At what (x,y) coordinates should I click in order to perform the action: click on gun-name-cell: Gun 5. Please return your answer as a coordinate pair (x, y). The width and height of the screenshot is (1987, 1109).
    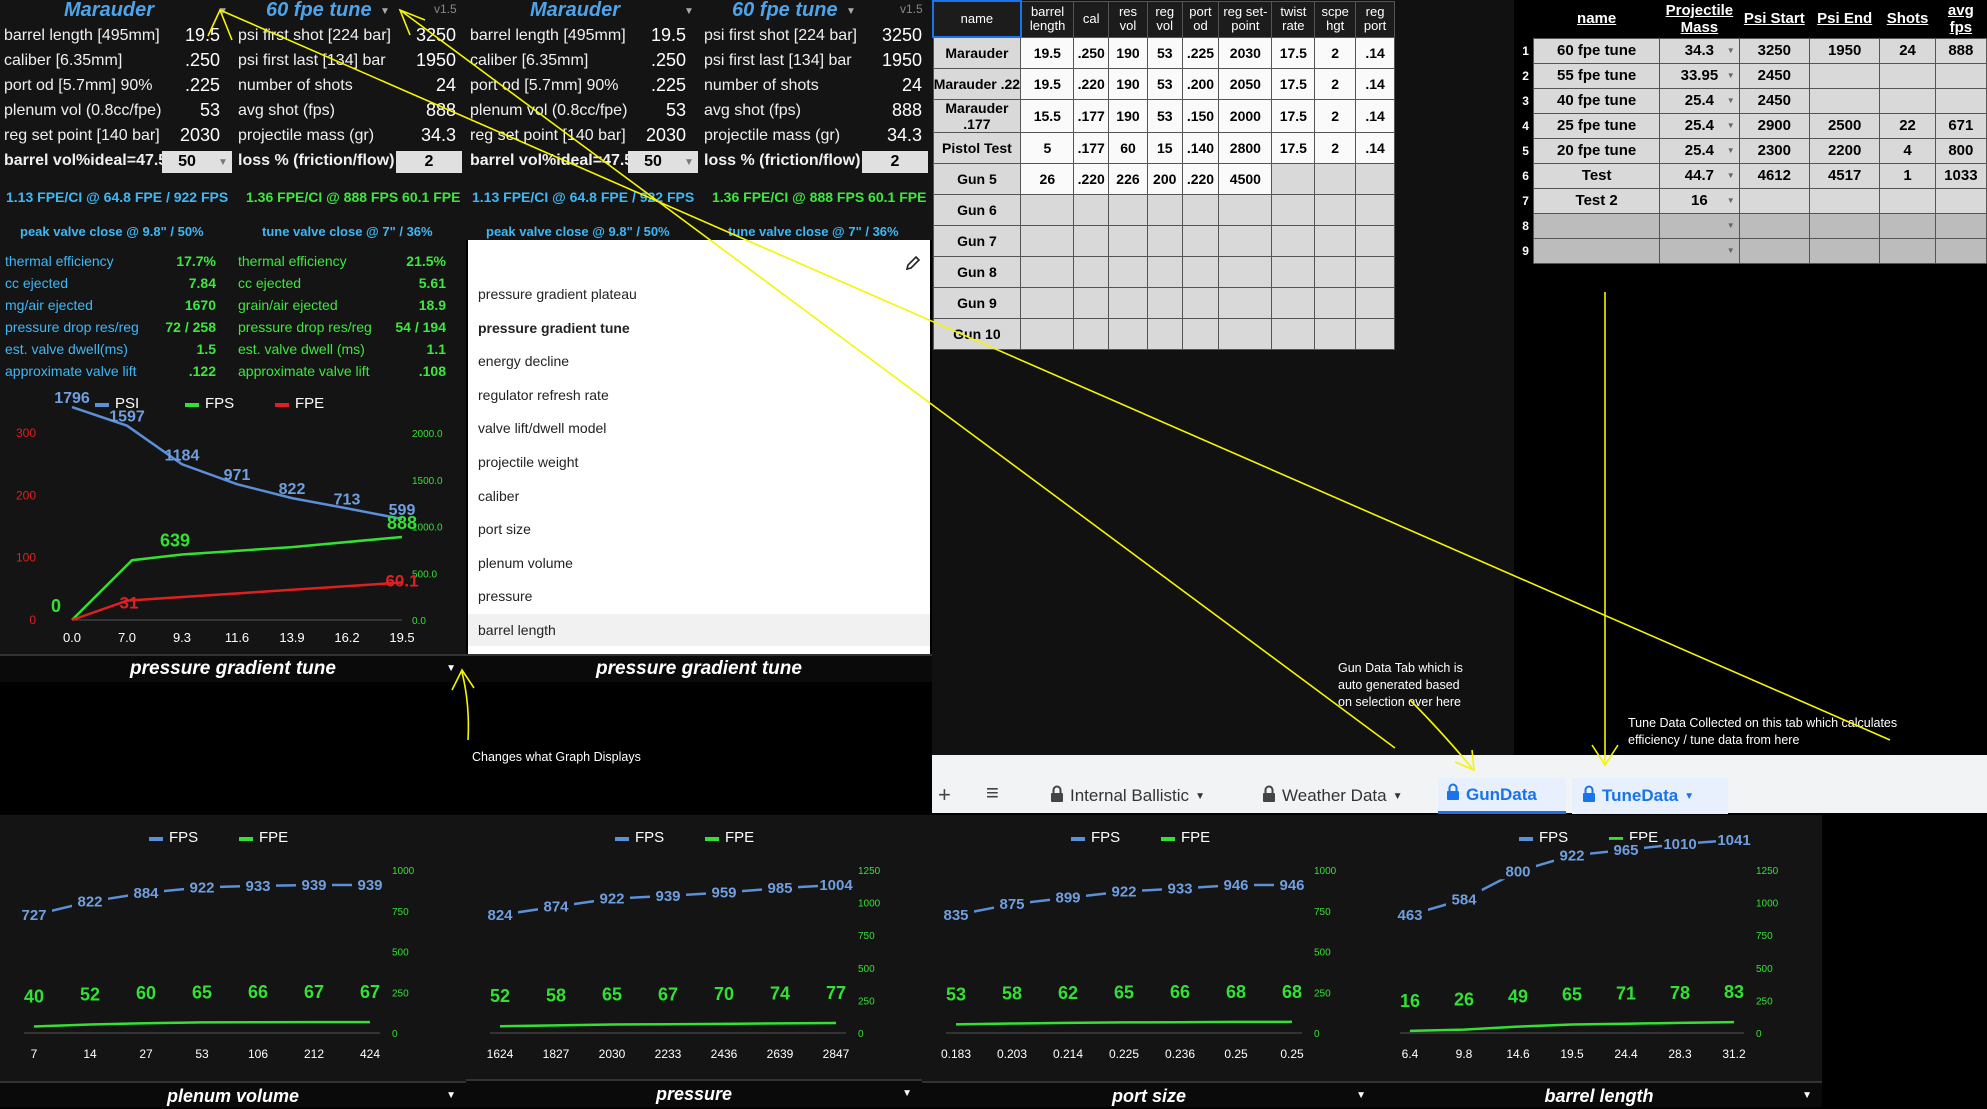
    Looking at the image, I should click on (977, 178).